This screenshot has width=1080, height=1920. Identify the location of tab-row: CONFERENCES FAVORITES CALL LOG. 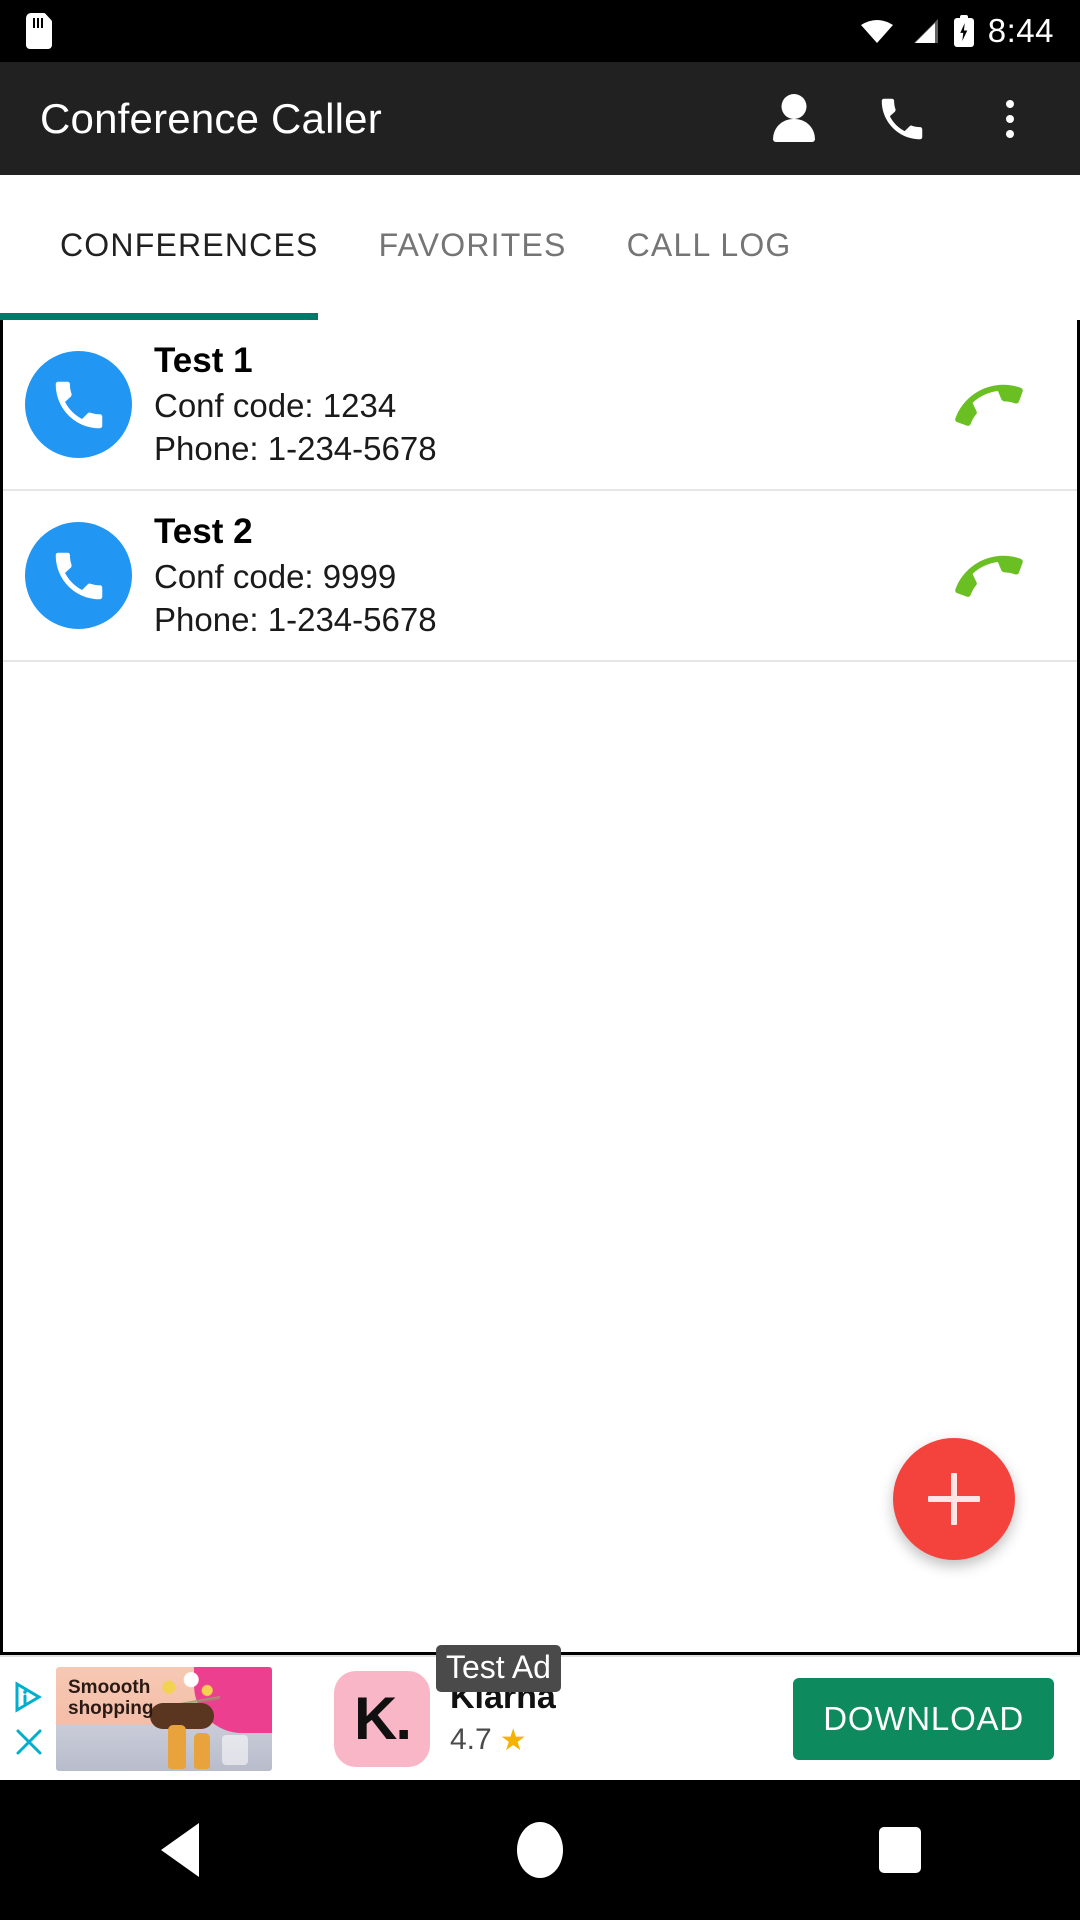
(540, 245).